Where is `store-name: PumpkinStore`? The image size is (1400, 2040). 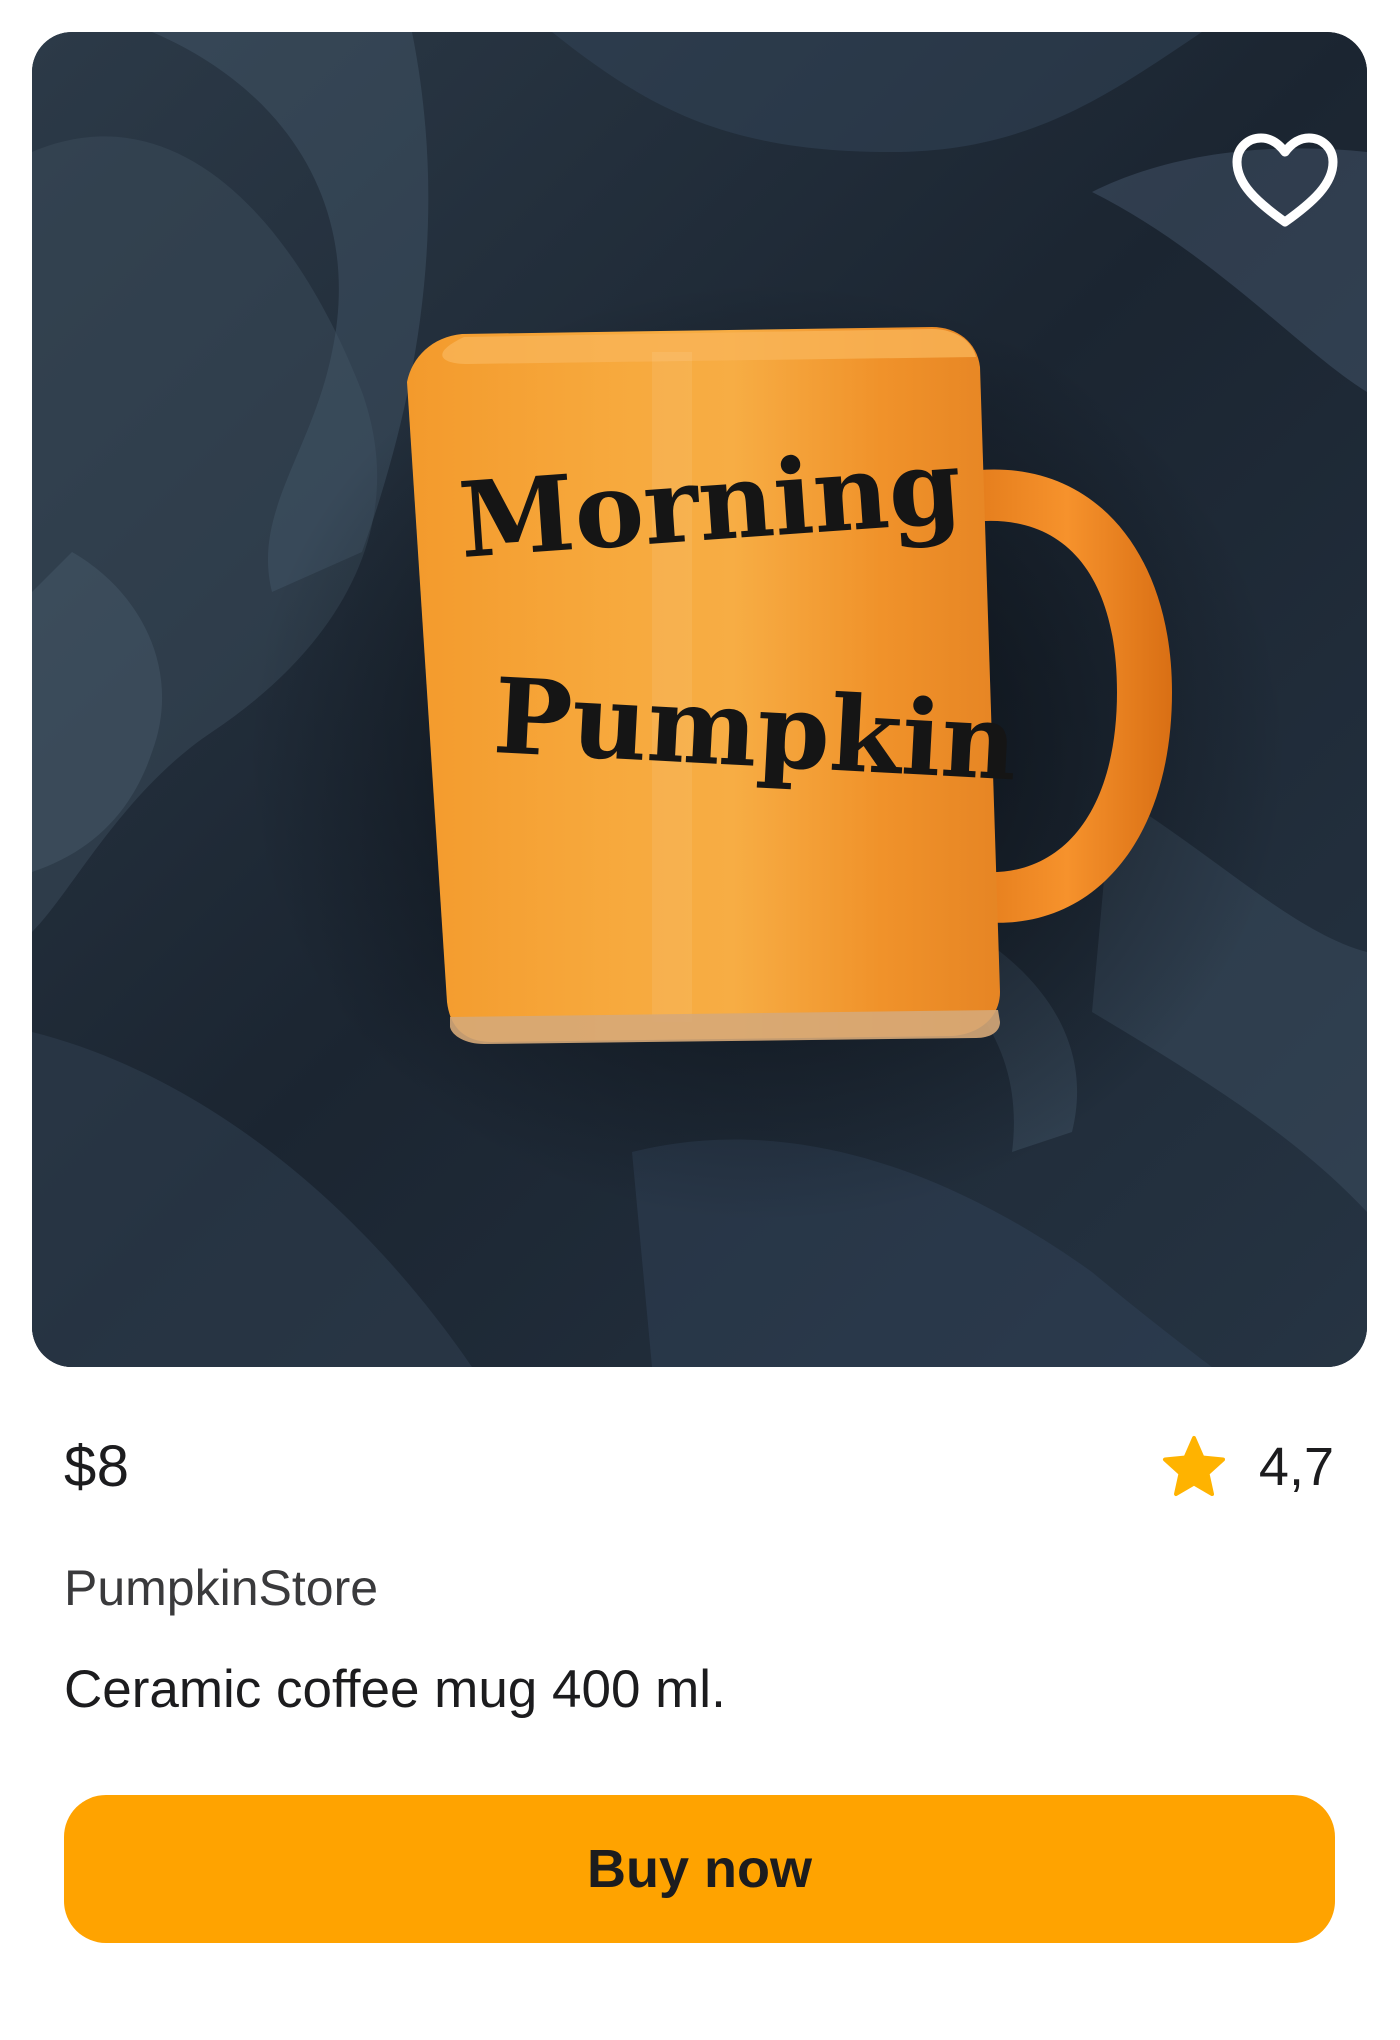
store-name: PumpkinStore is located at coordinates (221, 1588).